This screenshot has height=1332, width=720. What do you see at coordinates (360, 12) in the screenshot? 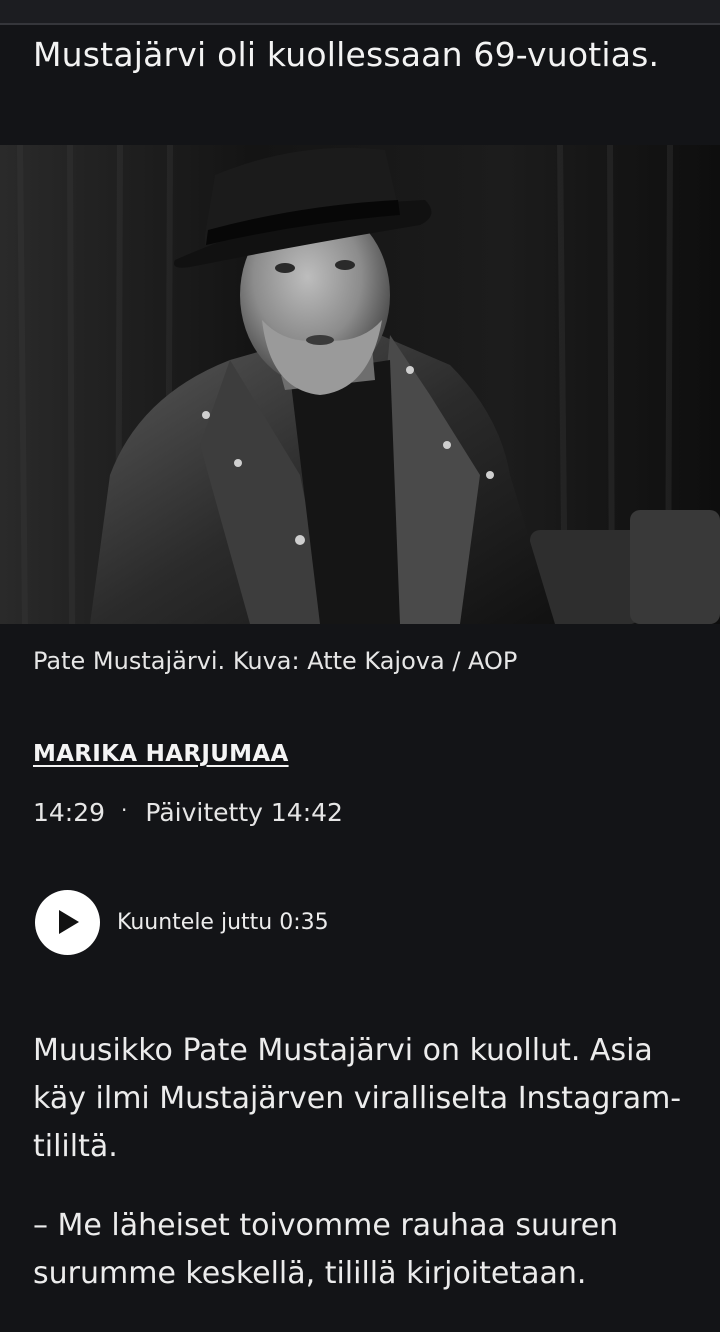
I see `top-bar` at bounding box center [360, 12].